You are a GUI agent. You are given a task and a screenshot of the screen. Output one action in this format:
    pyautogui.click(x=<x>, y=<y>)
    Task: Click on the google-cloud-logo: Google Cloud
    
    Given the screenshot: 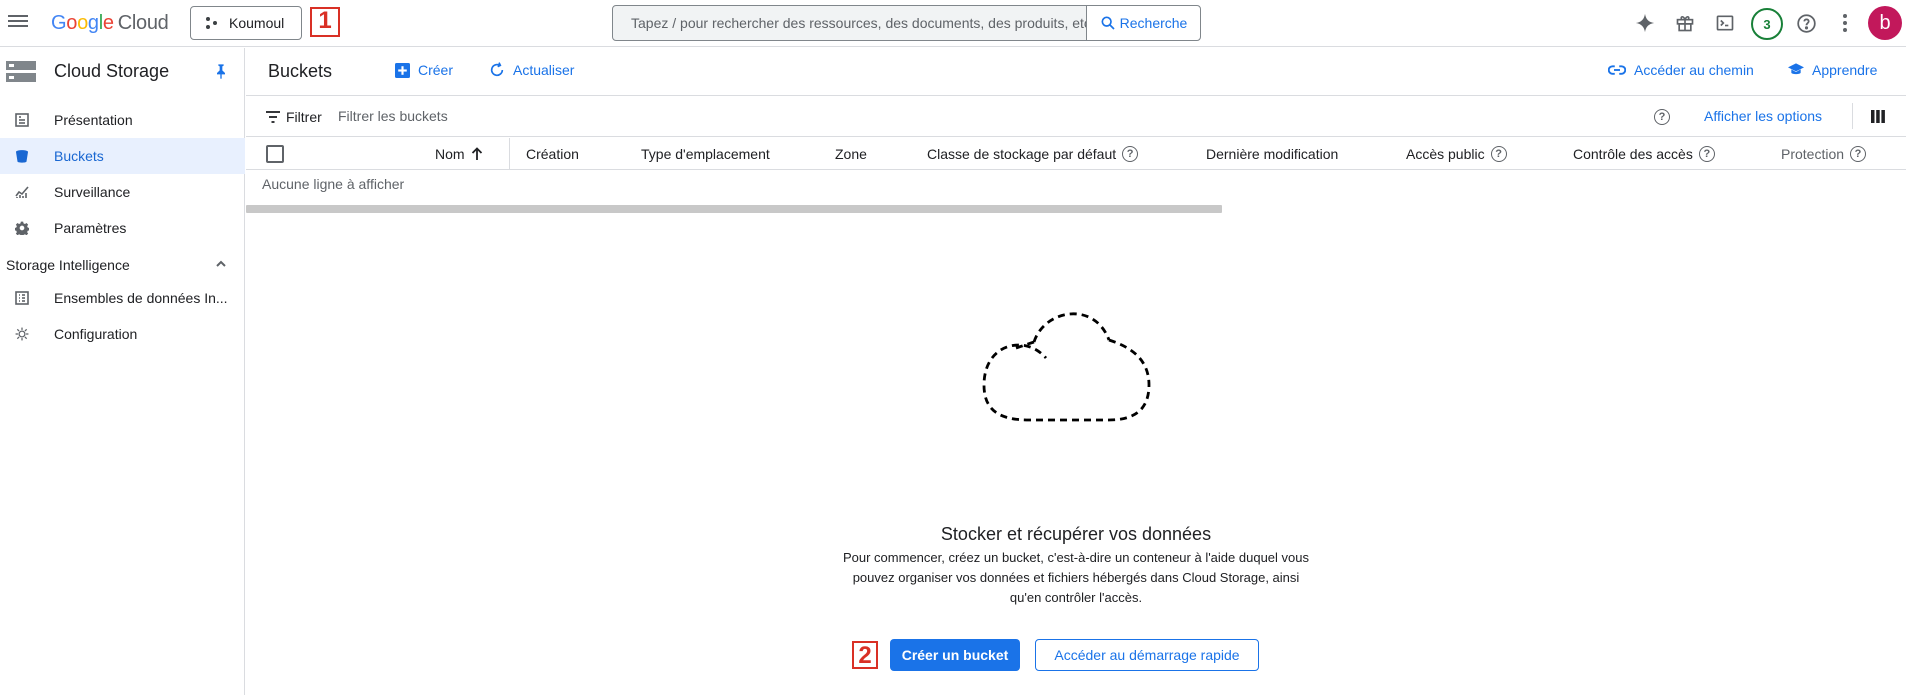 What is the action you would take?
    pyautogui.click(x=110, y=23)
    